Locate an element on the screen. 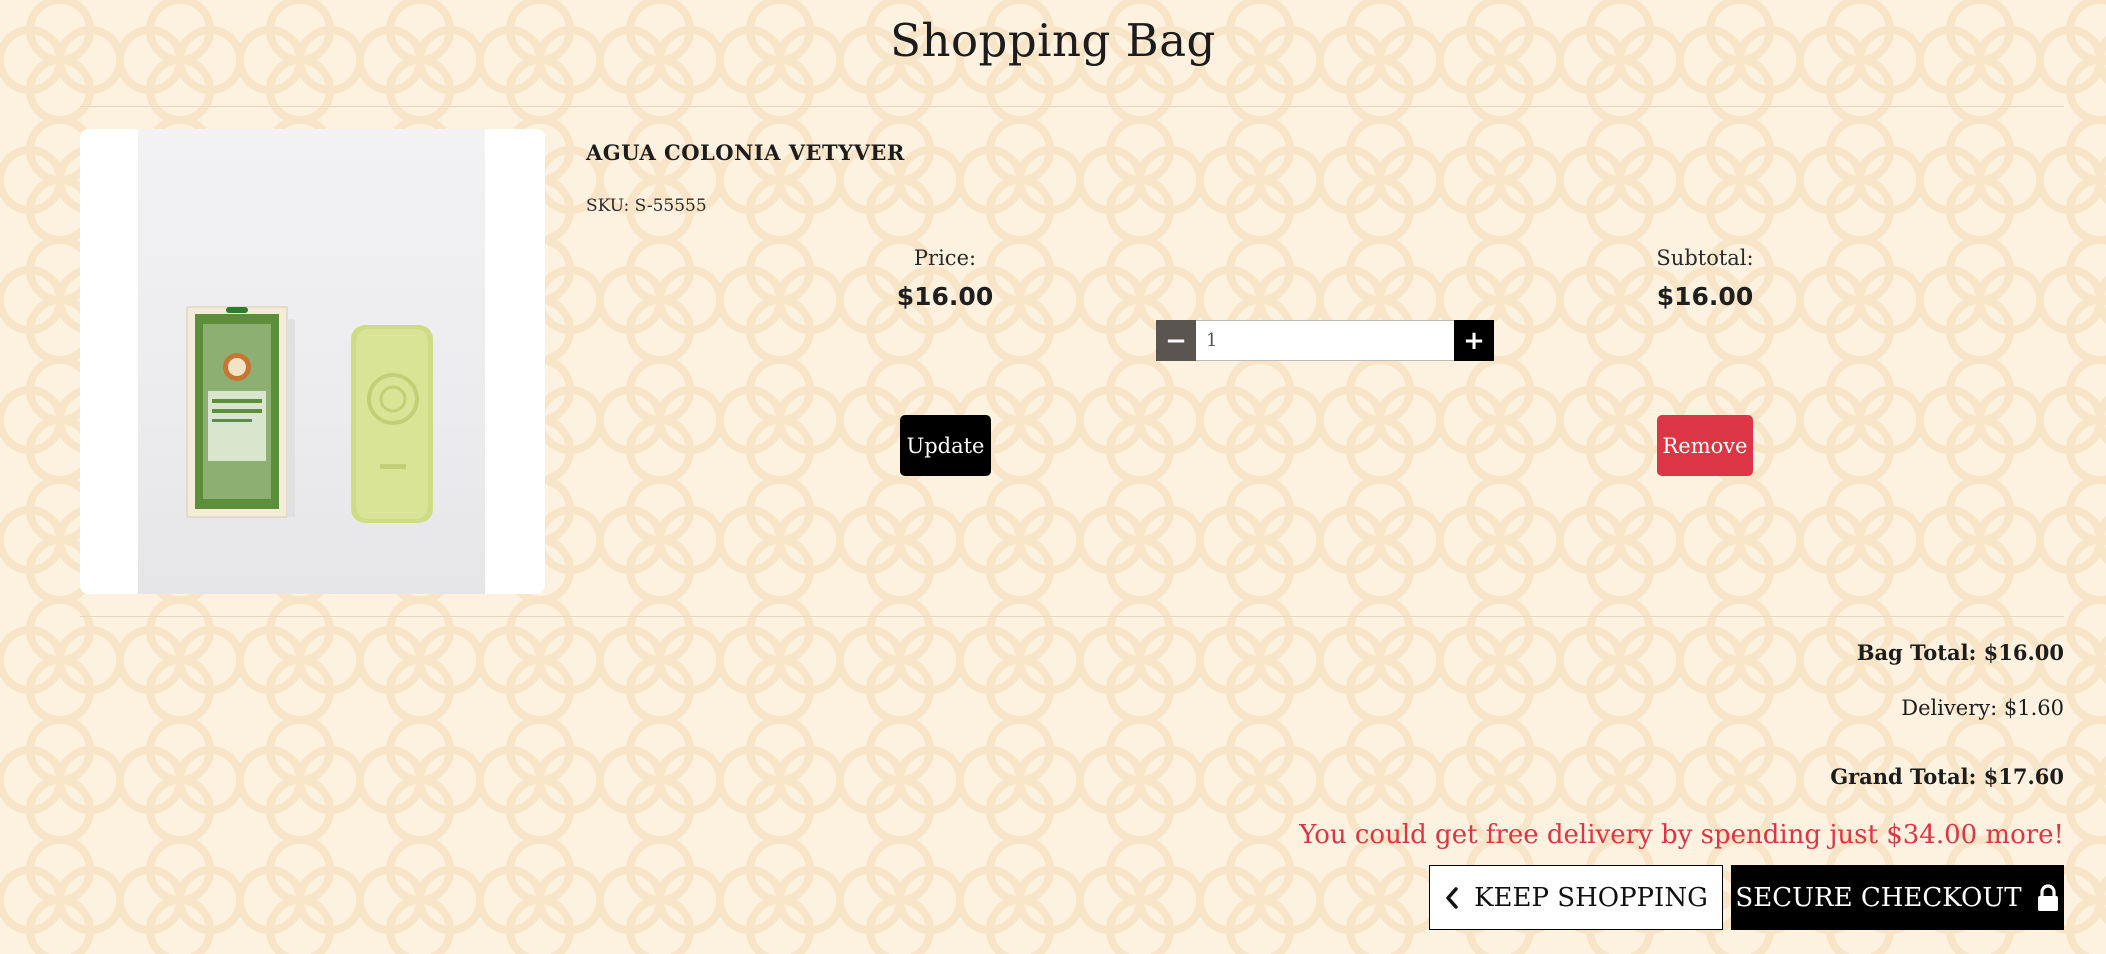 The height and width of the screenshot is (954, 2106). price-value: $16.00 is located at coordinates (945, 296).